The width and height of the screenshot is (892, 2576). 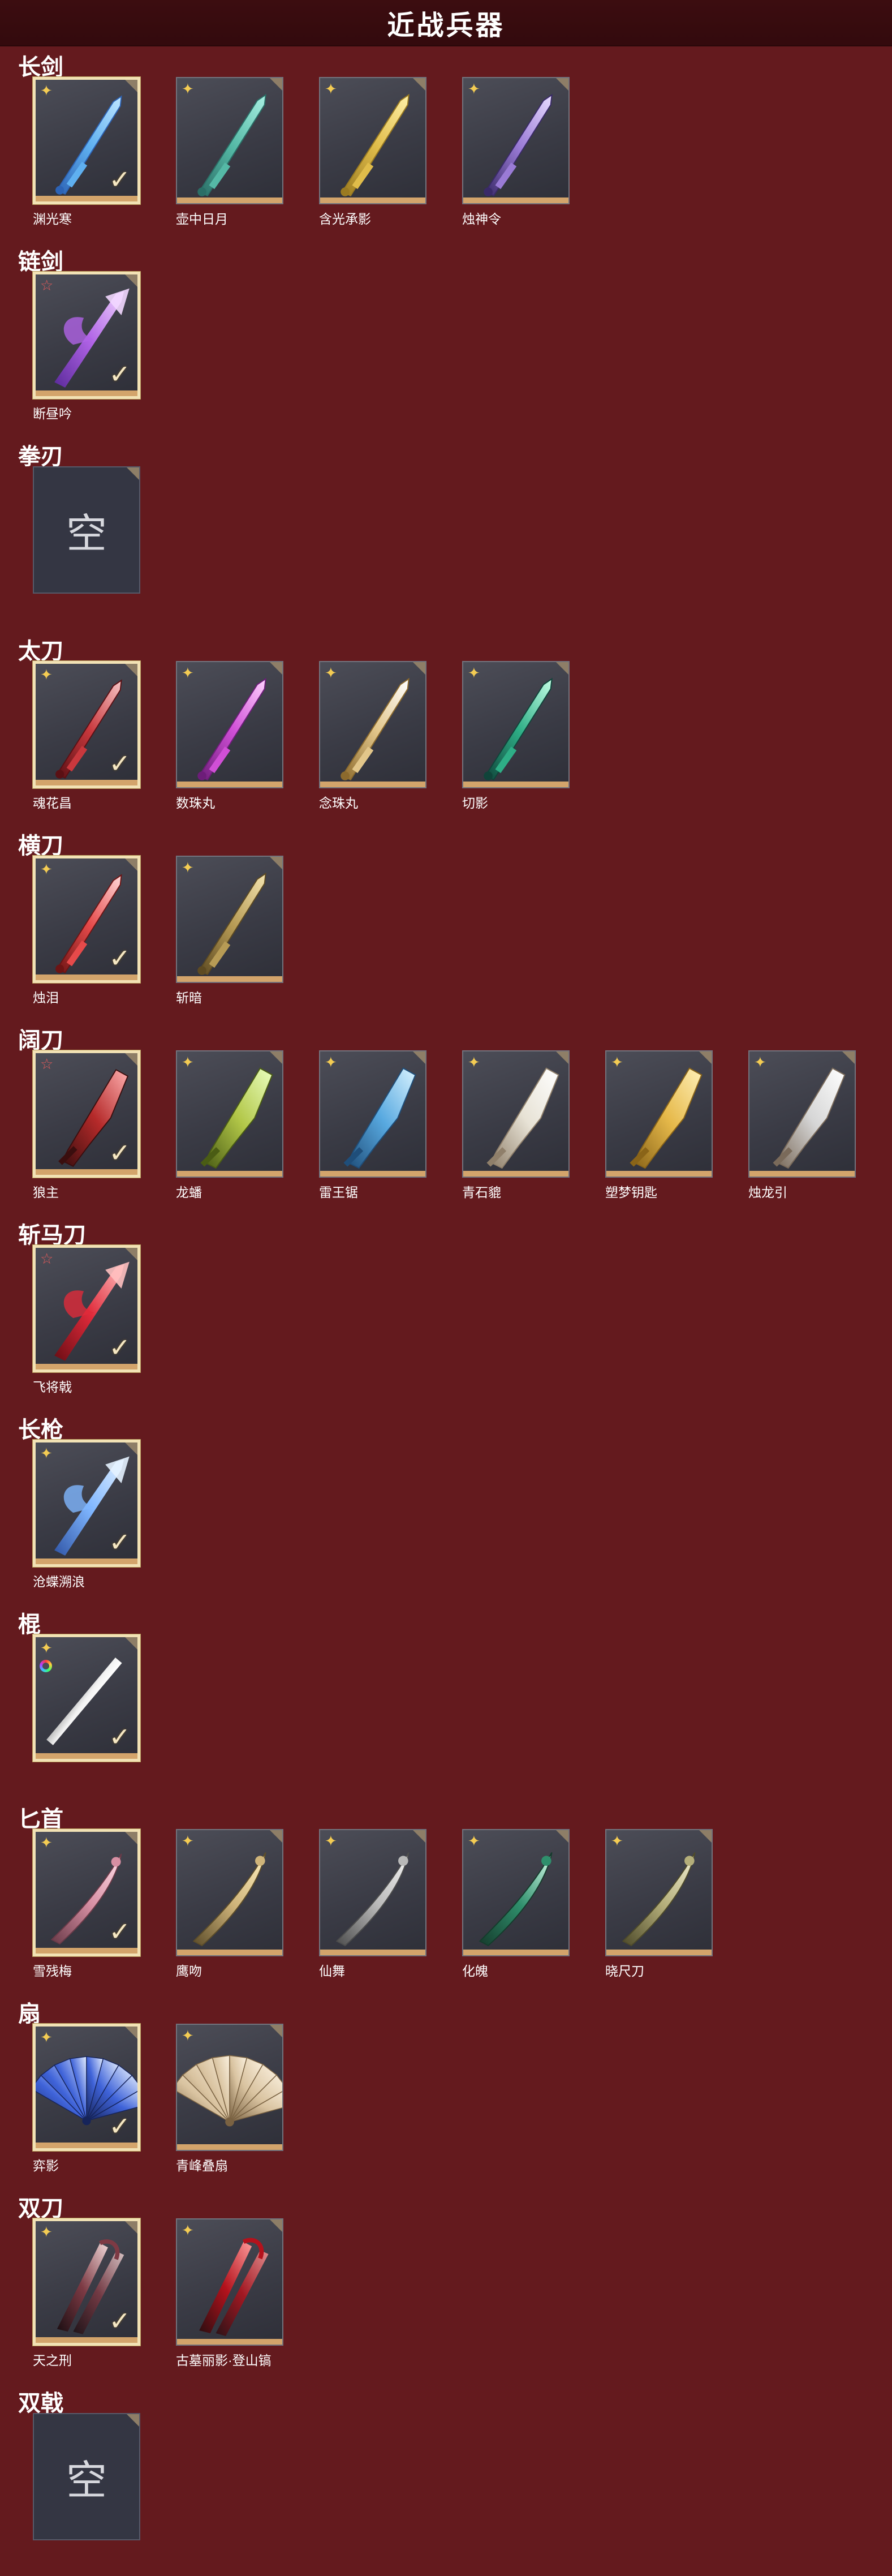 I want to click on weapon-name: 斩暗, so click(x=189, y=997).